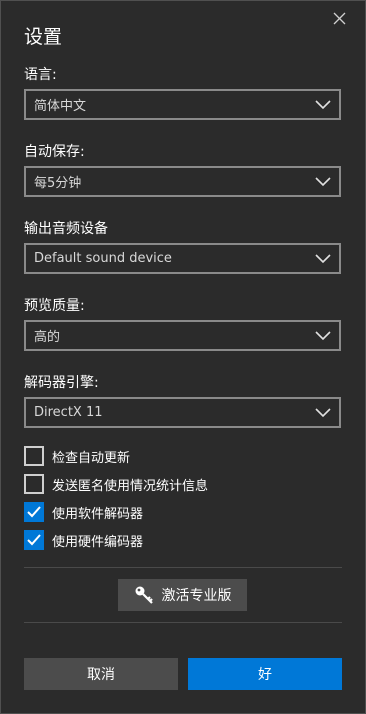 The width and height of the screenshot is (366, 714). What do you see at coordinates (182, 335) in the screenshot?
I see `preview-quality-select: 高的` at bounding box center [182, 335].